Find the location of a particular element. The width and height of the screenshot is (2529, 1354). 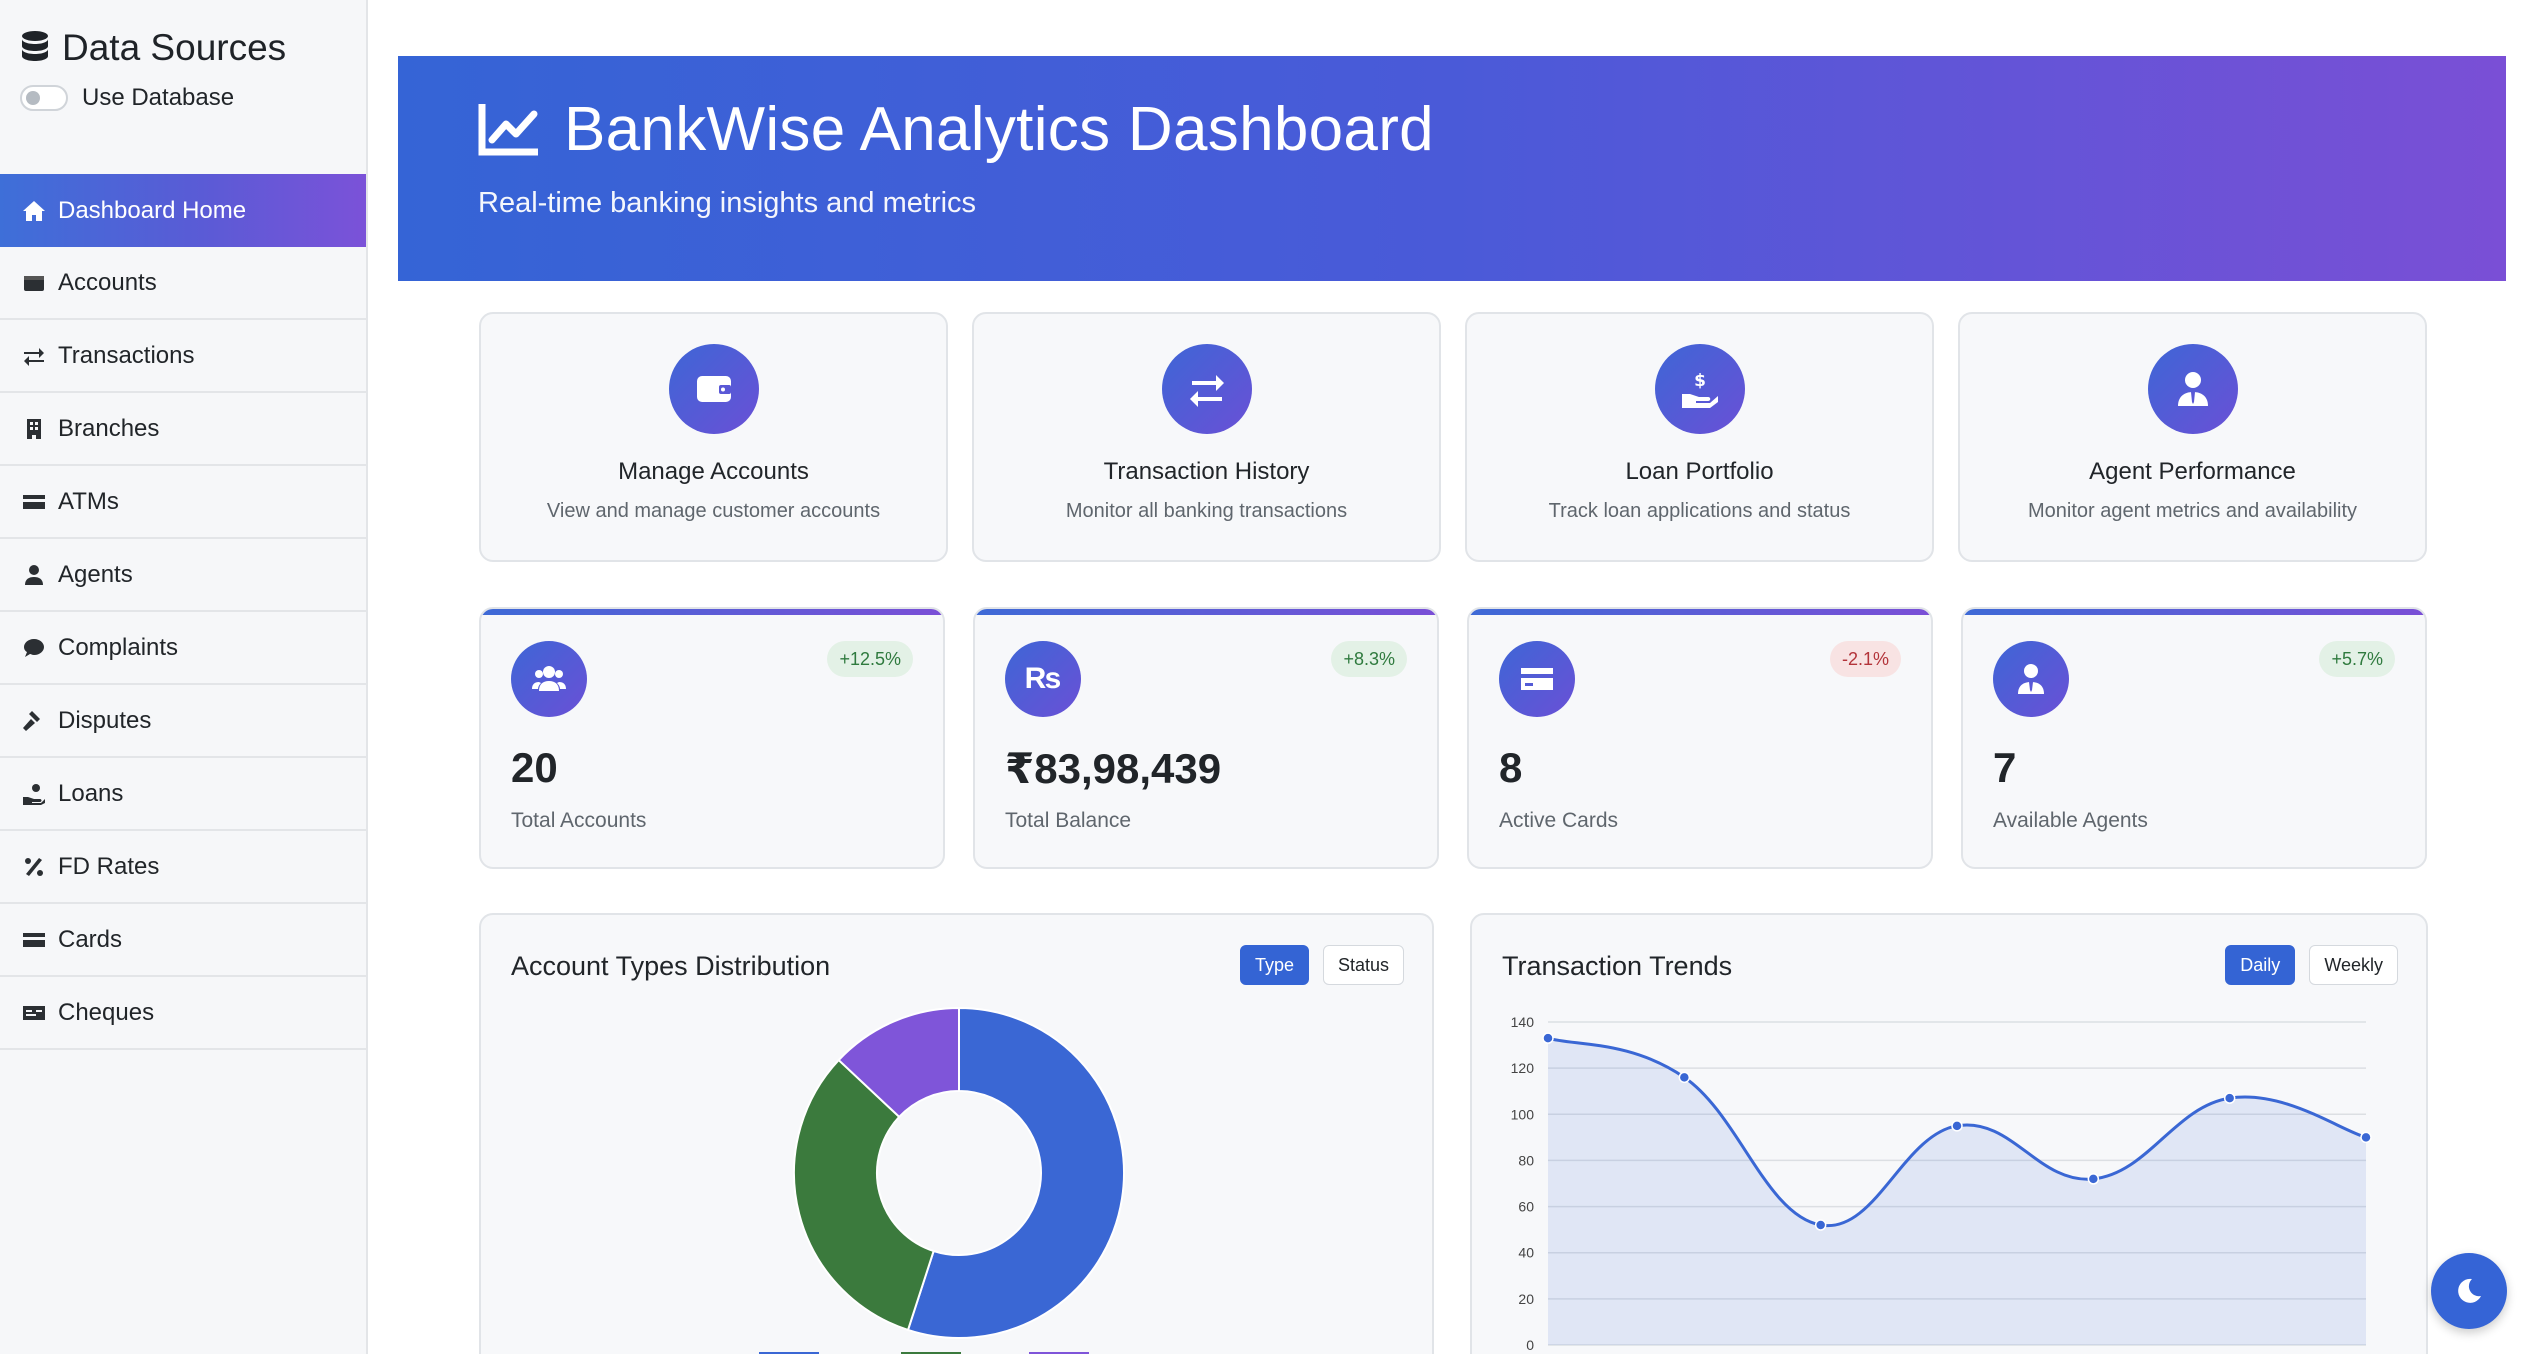

sidebar-item-complaints: Complaints is located at coordinates (183, 648).